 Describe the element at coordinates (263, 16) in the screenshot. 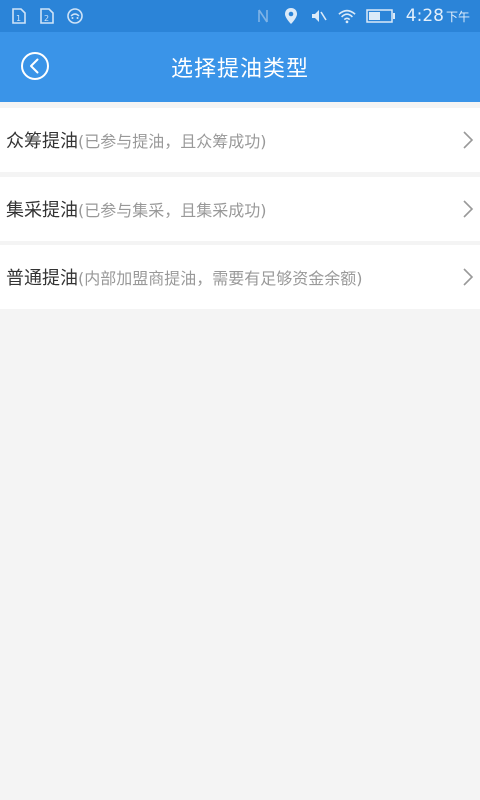

I see `nfc-icon` at that location.